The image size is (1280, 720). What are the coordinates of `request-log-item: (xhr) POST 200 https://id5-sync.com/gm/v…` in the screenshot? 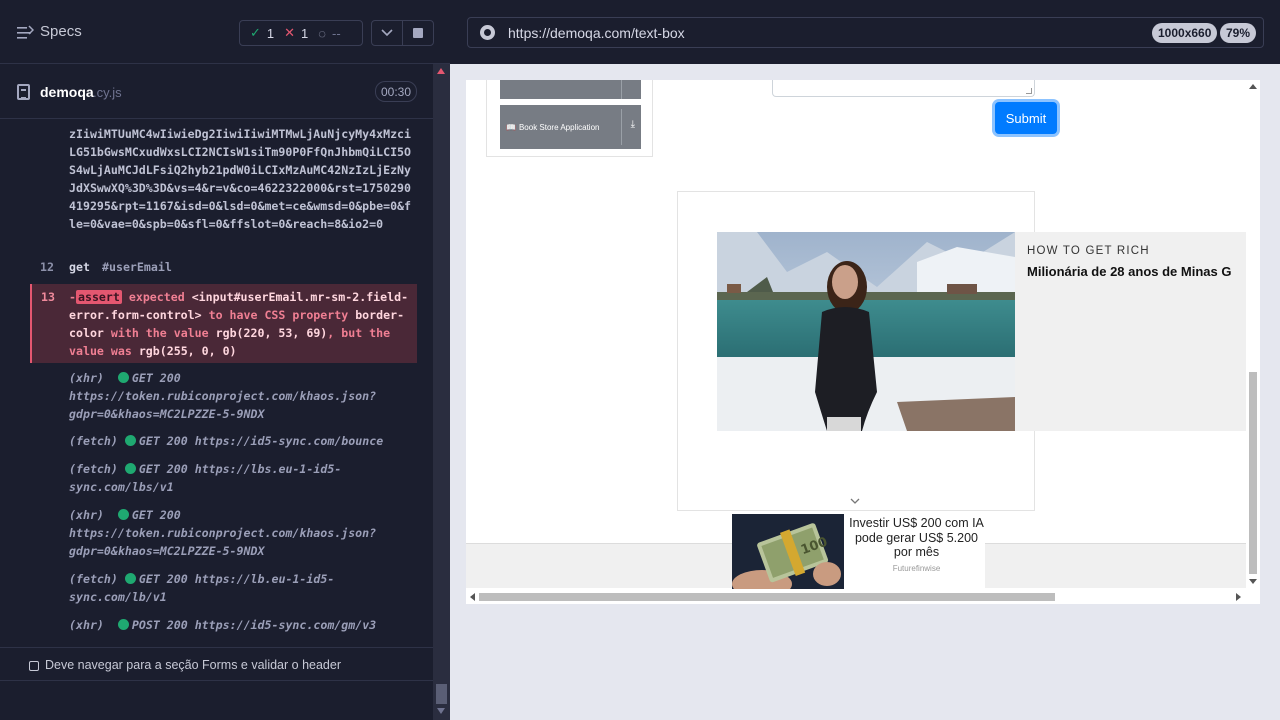 It's located at (241, 625).